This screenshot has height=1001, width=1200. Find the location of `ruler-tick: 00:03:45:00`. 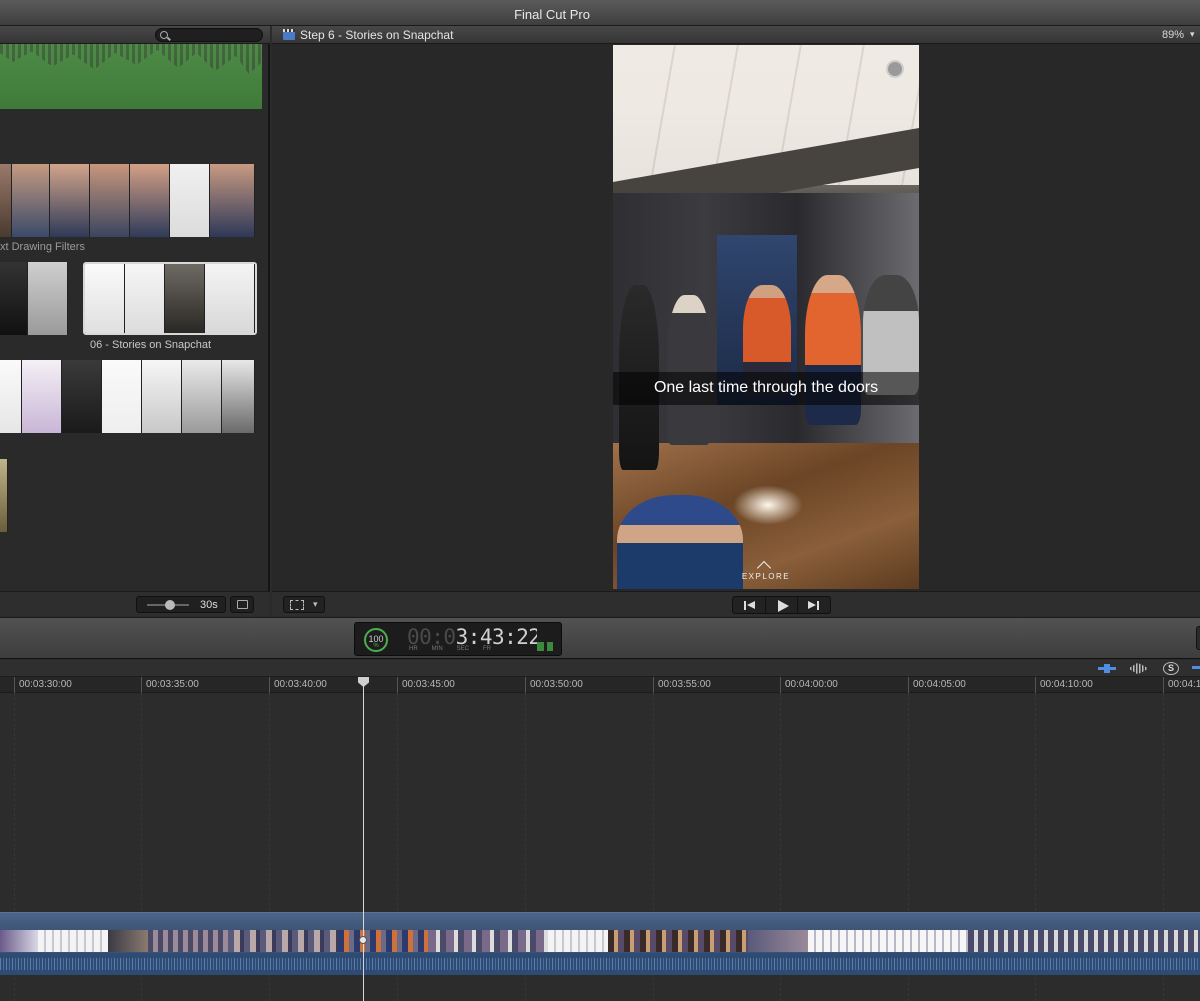

ruler-tick: 00:03:45:00 is located at coordinates (426, 685).